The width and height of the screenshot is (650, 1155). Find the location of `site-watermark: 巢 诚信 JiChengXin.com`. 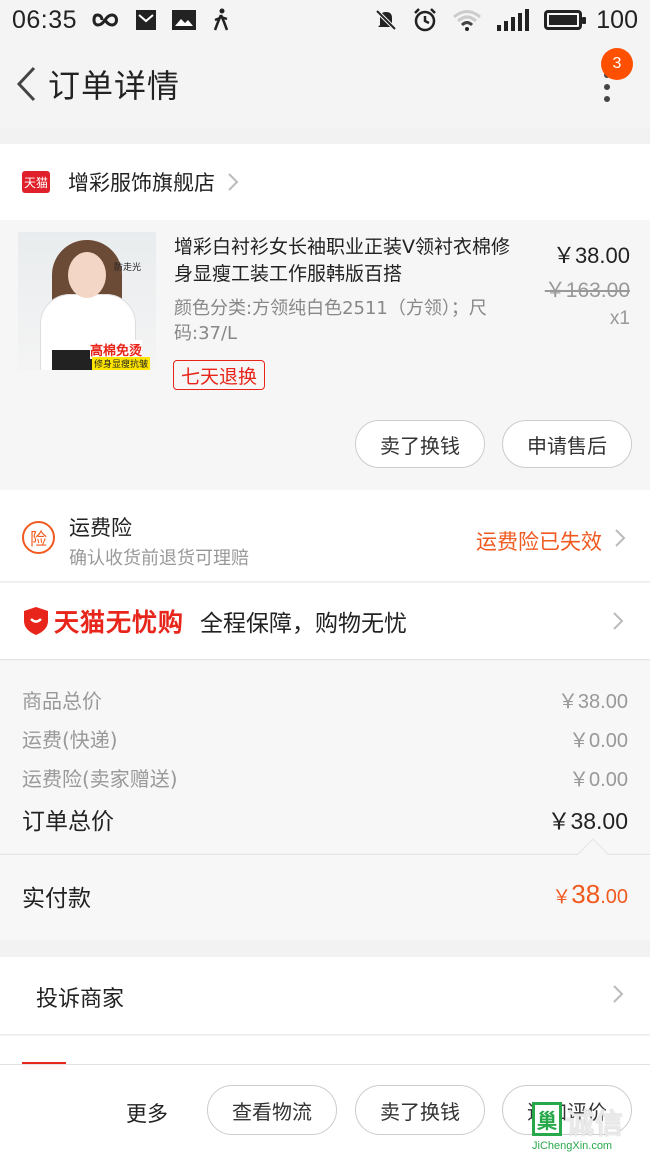

site-watermark: 巢 诚信 JiChengXin.com is located at coordinates (588, 1126).